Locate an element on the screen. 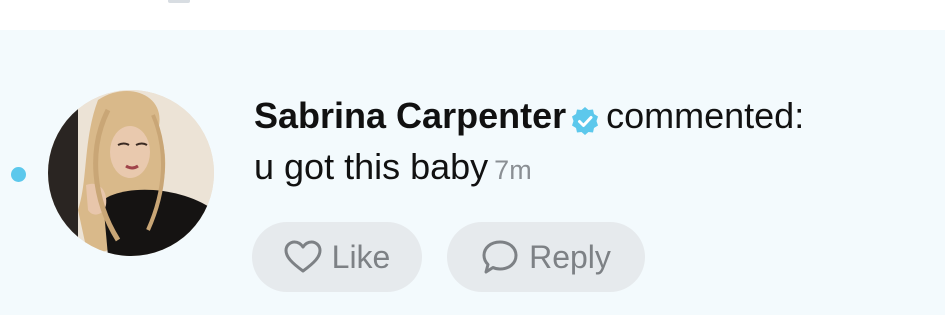 The height and width of the screenshot is (315, 945). avatar-photo is located at coordinates (131, 173).